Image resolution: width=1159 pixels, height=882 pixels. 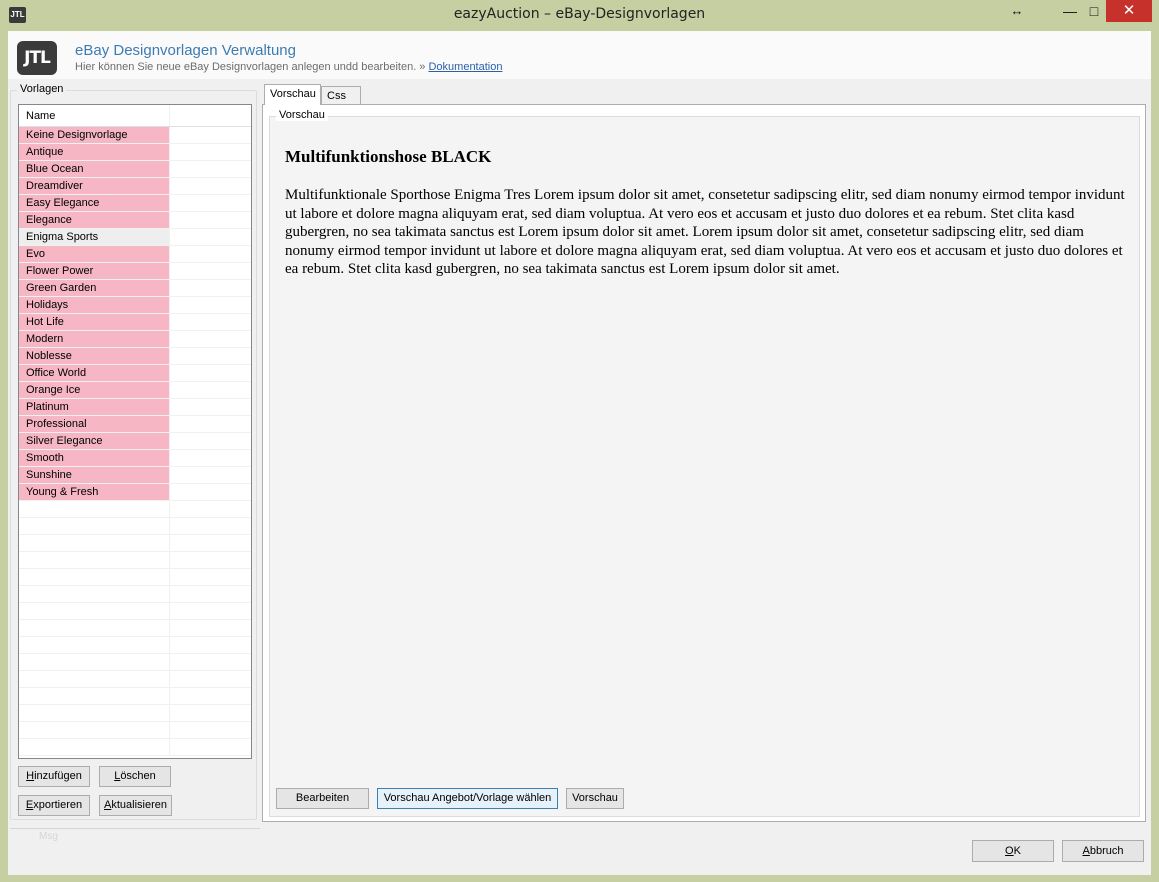 What do you see at coordinates (94, 441) in the screenshot?
I see `template-name-cell: Silver Elegance` at bounding box center [94, 441].